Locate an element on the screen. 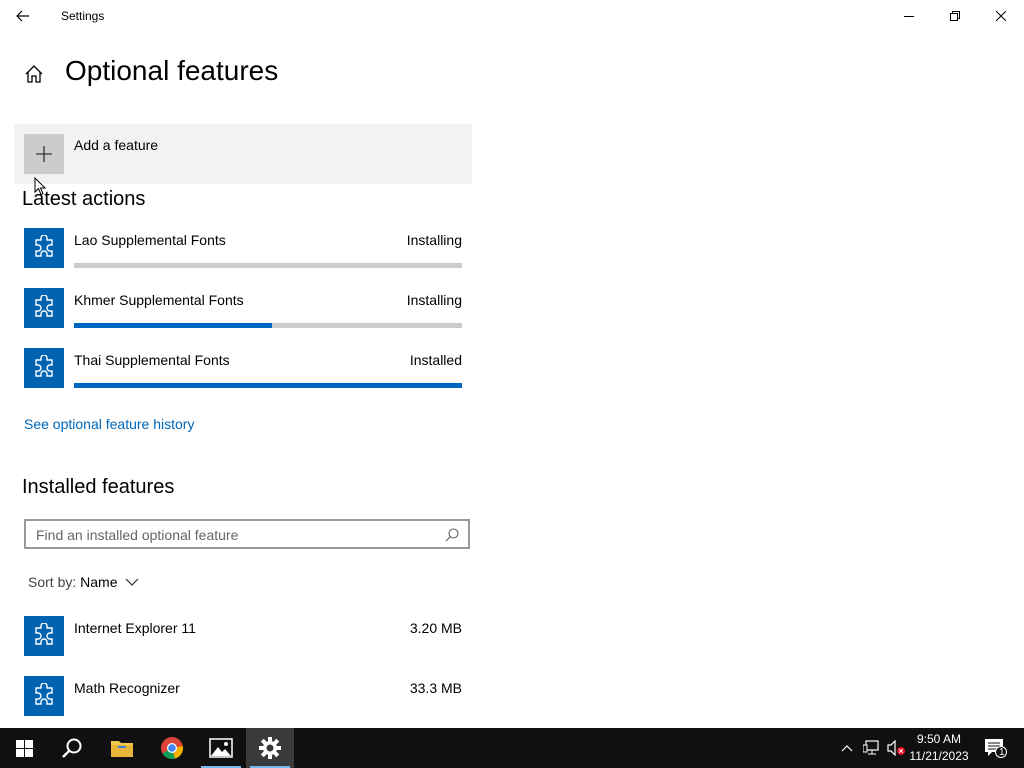 This screenshot has height=768, width=1024. show-hidden-icons-button is located at coordinates (847, 748).